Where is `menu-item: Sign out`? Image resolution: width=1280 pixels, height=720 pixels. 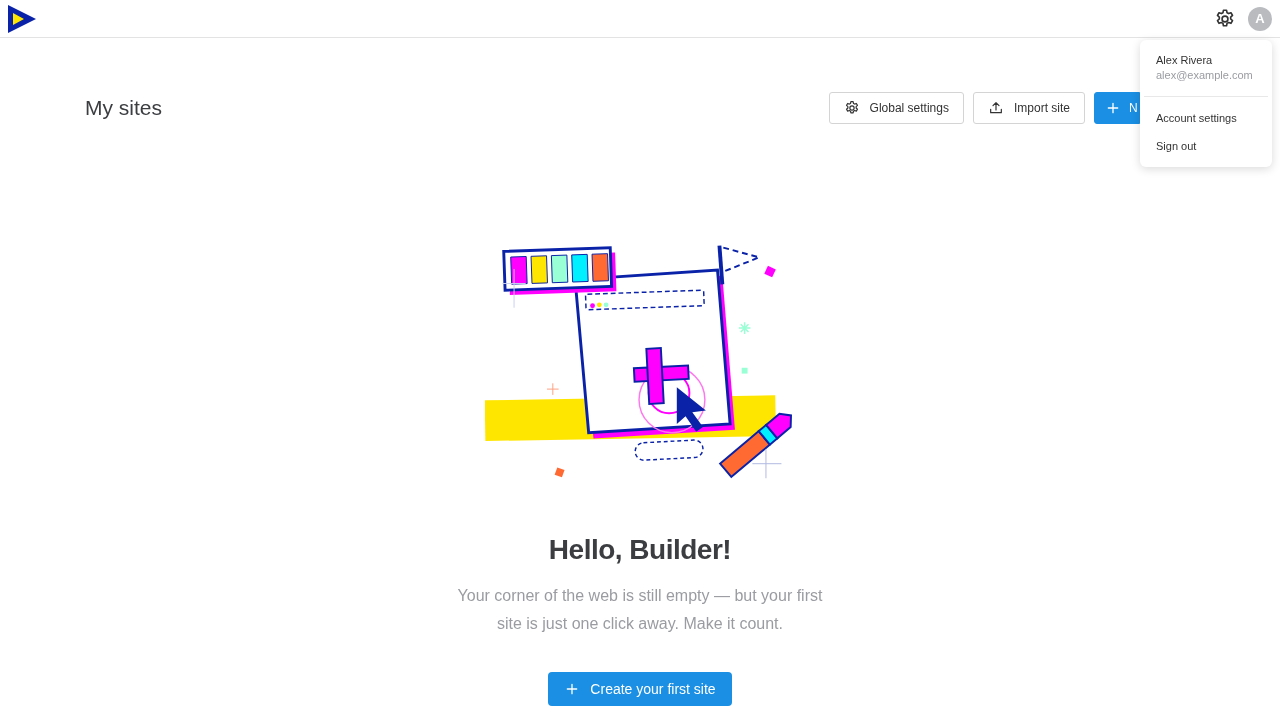
menu-item: Sign out is located at coordinates (1206, 147).